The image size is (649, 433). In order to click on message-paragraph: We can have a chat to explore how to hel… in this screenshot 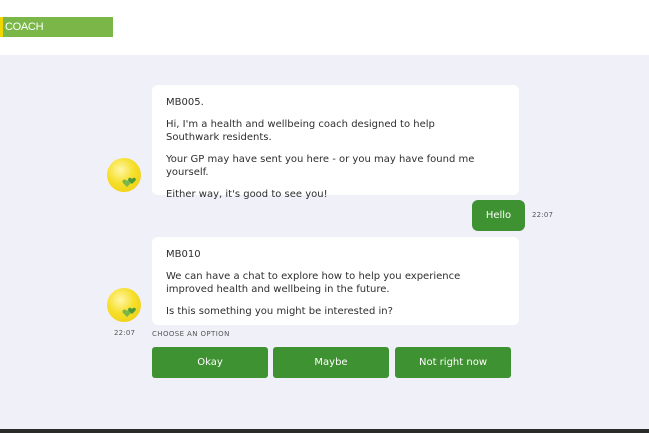, I will do `click(313, 283)`.